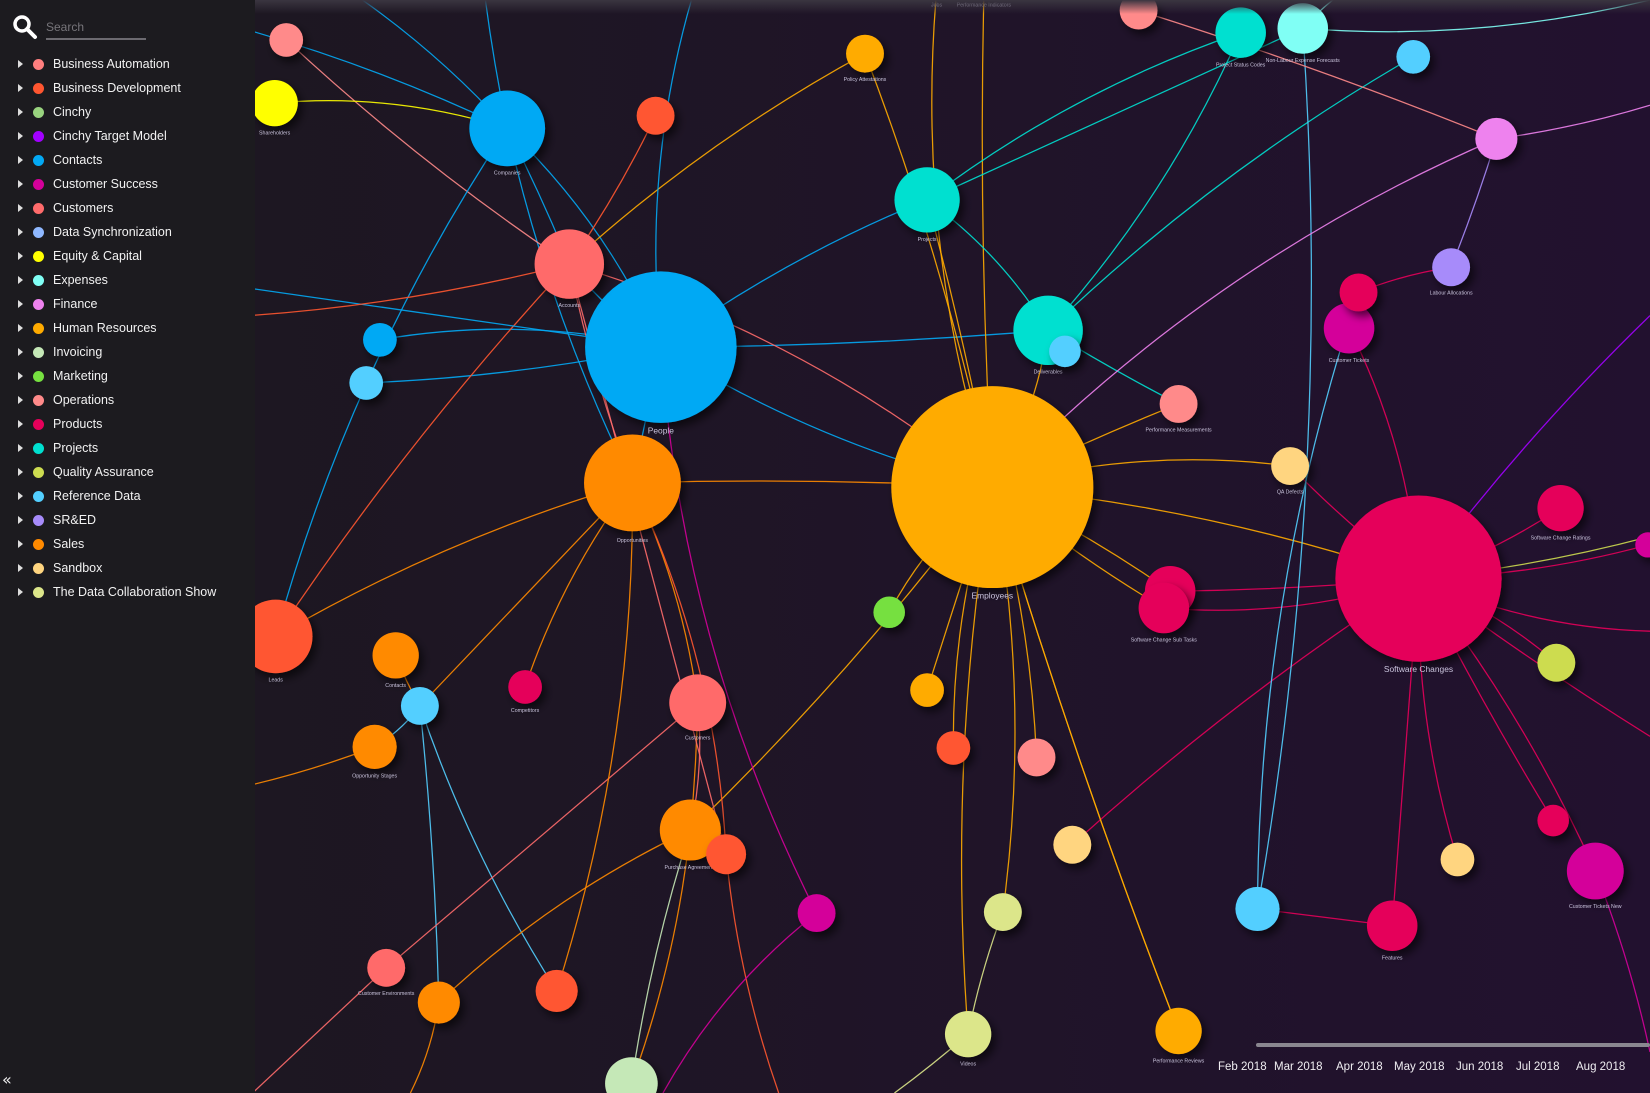 The height and width of the screenshot is (1093, 1650). Describe the element at coordinates (115, 496) in the screenshot. I see `sidebar-item-reference-data: Reference Data` at that location.